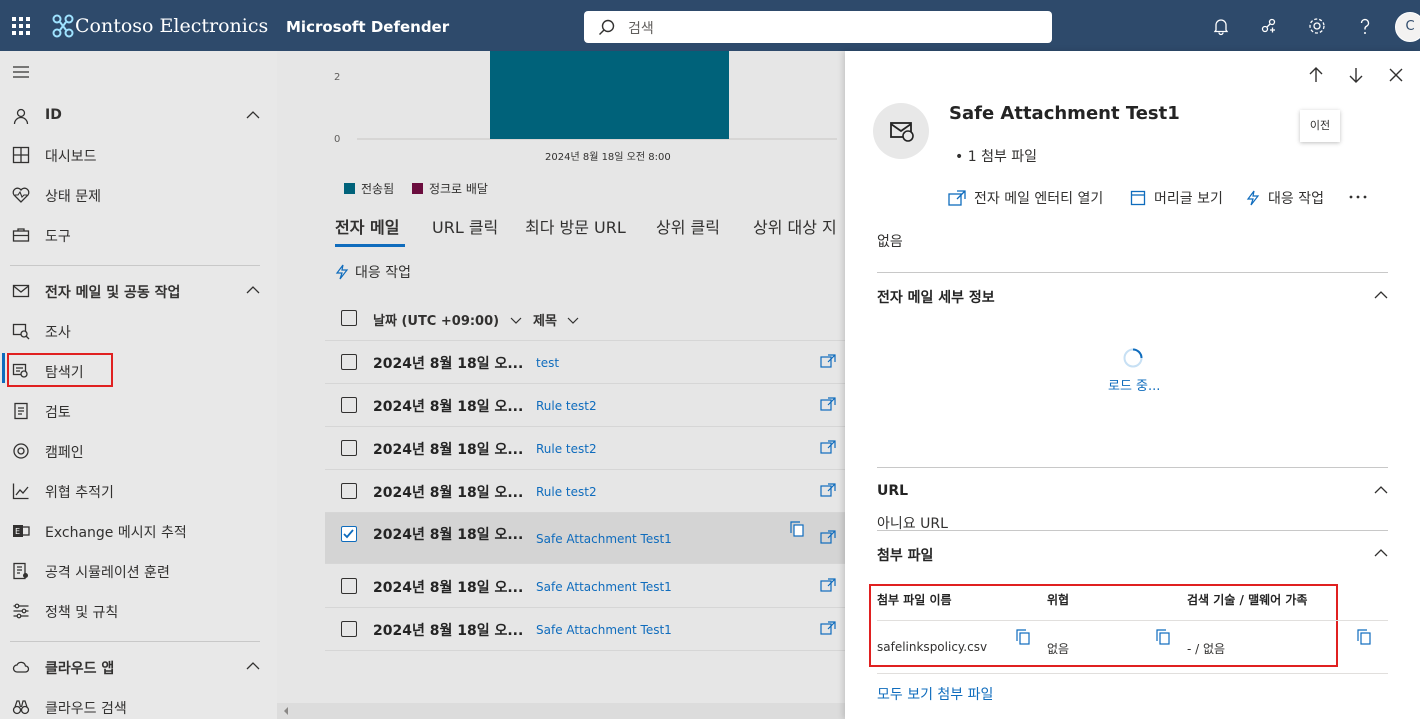 Image resolution: width=1420 pixels, height=719 pixels. I want to click on arrow-down-icon, so click(1356, 75).